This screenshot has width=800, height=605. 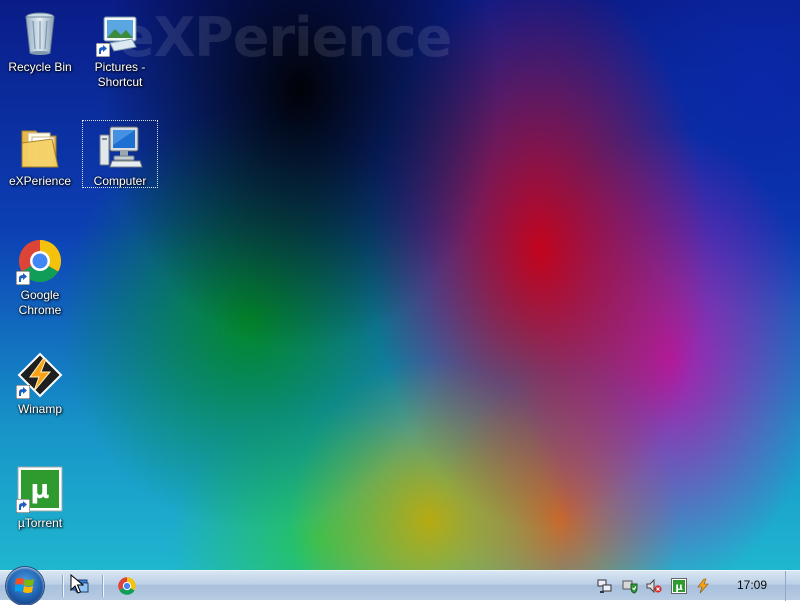 What do you see at coordinates (630, 586) in the screenshot?
I see `security-shield-icon` at bounding box center [630, 586].